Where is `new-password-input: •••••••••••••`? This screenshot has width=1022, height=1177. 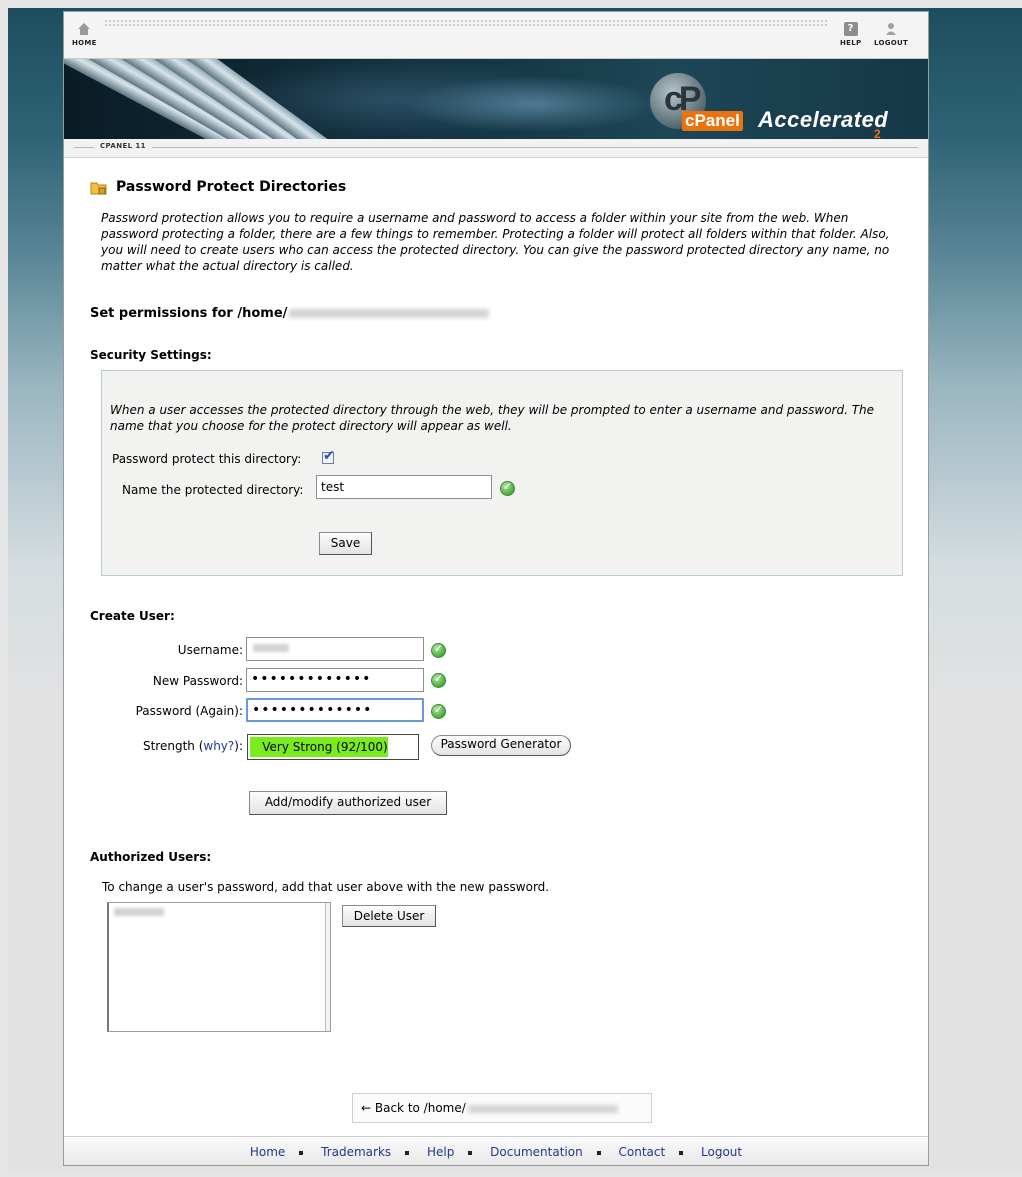
new-password-input: ••••••••••••• is located at coordinates (335, 680).